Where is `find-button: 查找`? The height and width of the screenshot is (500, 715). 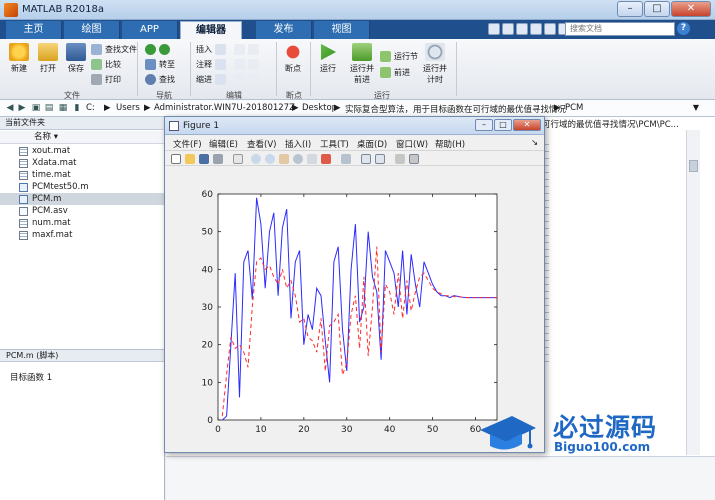
find-button: 查找 is located at coordinates (160, 79).